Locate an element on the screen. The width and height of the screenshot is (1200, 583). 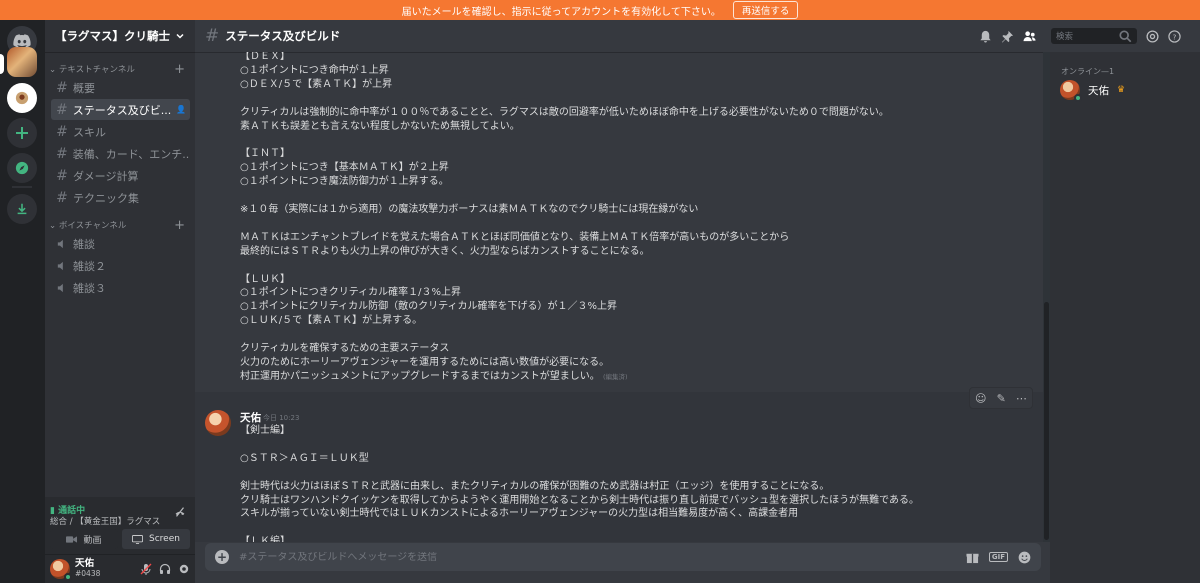
emoji-icon is located at coordinates (1024, 557).